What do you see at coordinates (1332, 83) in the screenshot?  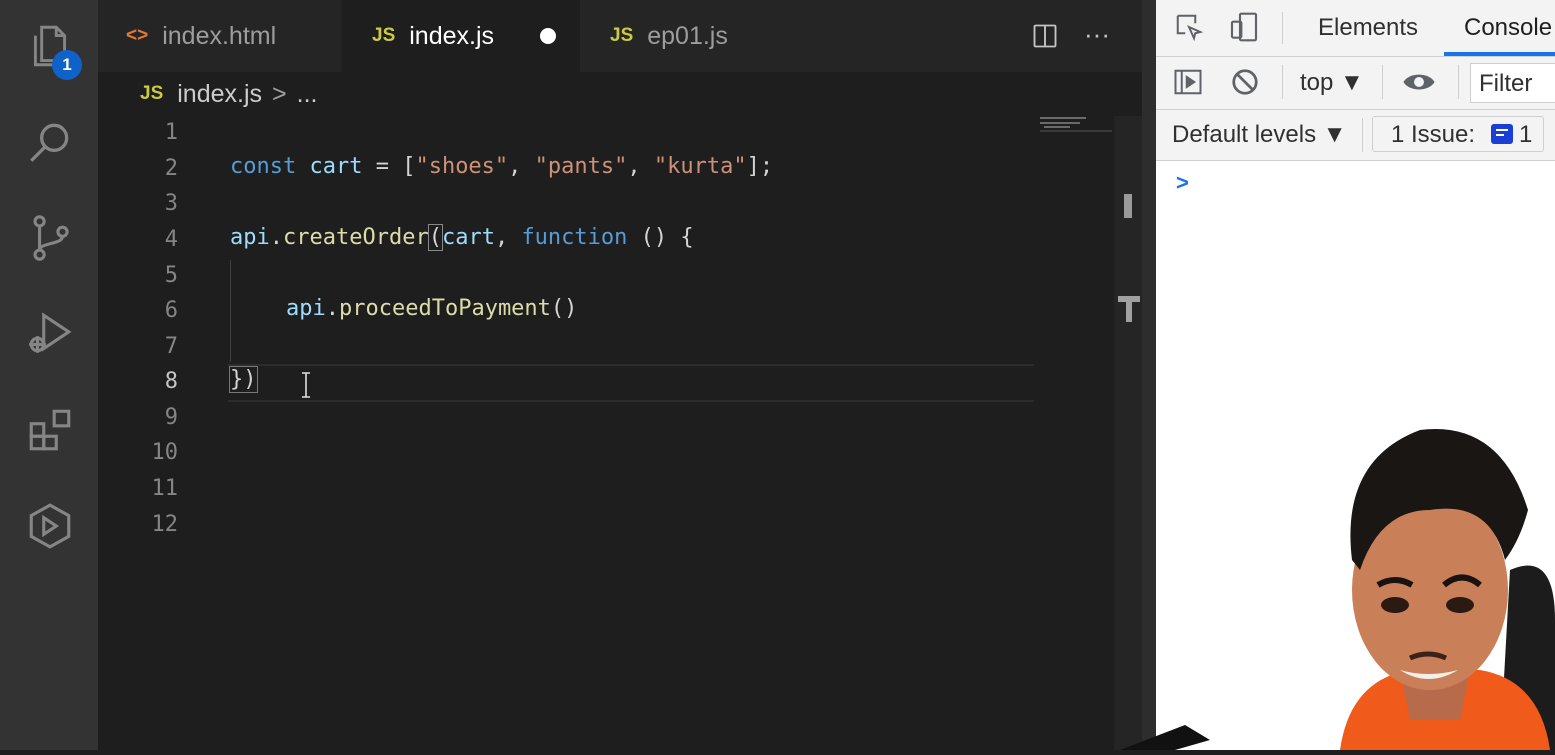 I see `context-selector: top ▼` at bounding box center [1332, 83].